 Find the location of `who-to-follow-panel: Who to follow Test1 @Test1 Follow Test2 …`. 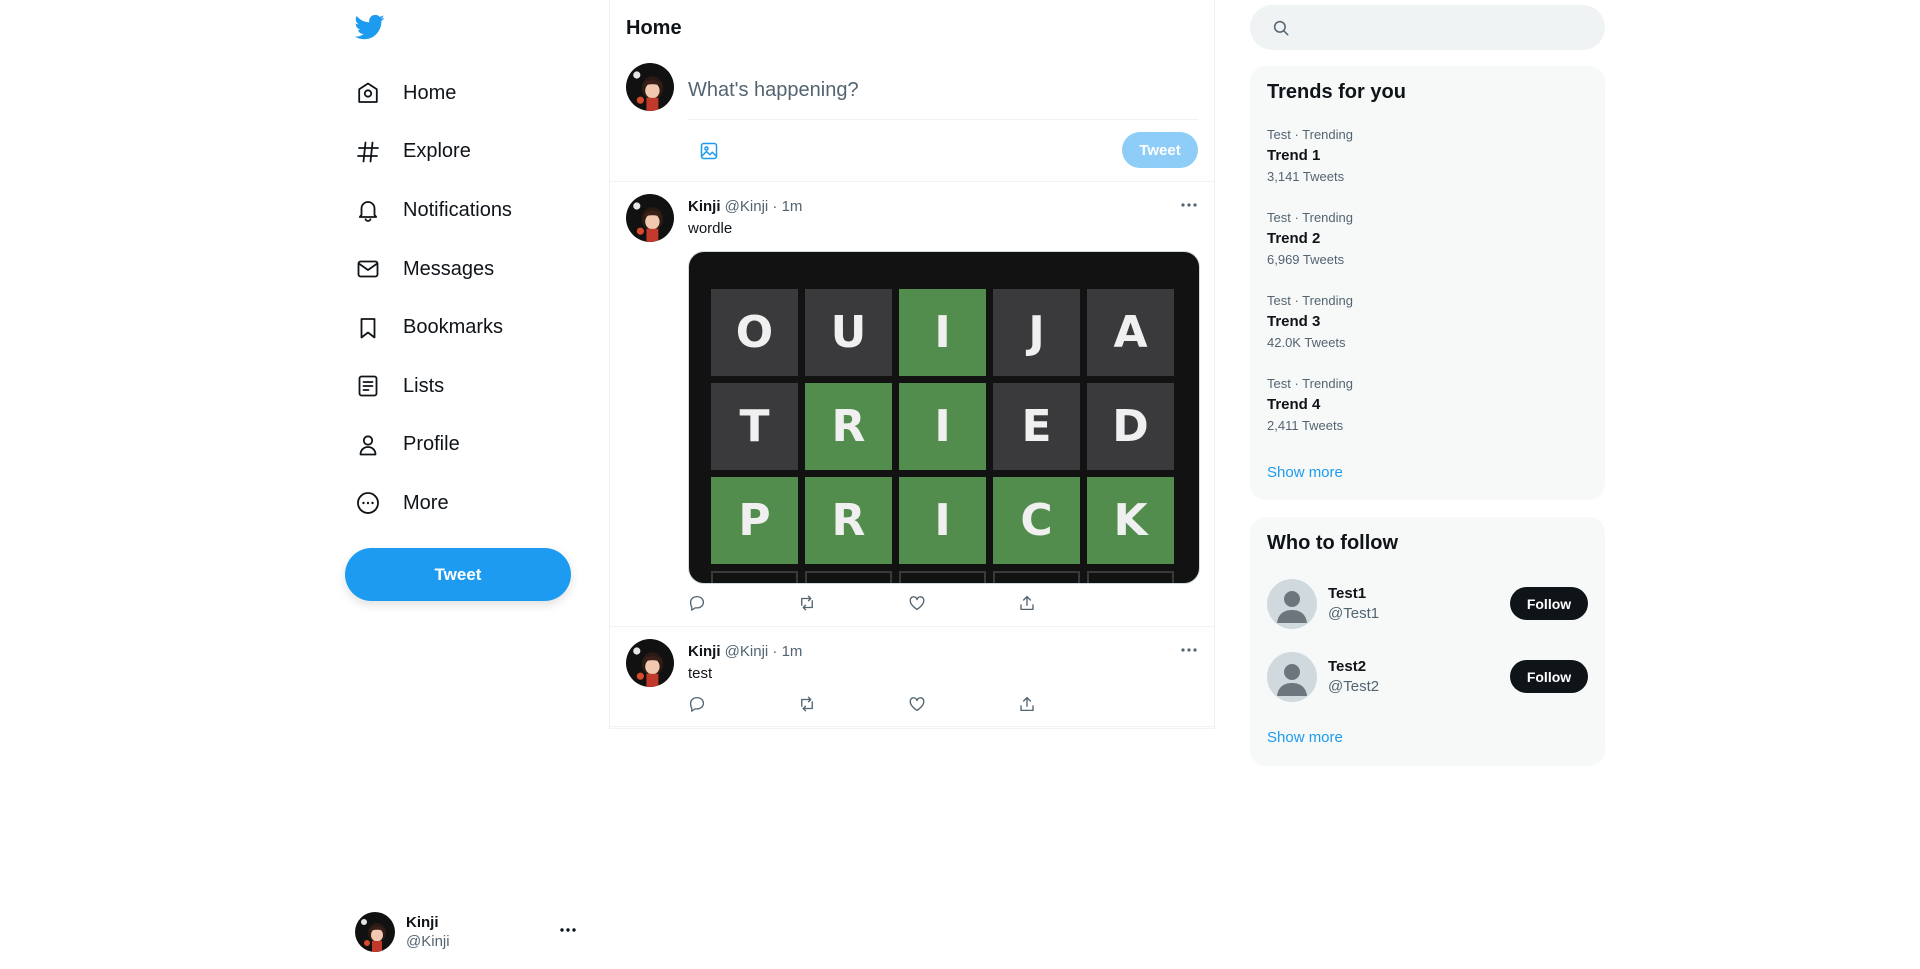

who-to-follow-panel: Who to follow Test1 @Test1 Follow Test2 … is located at coordinates (1427, 641).